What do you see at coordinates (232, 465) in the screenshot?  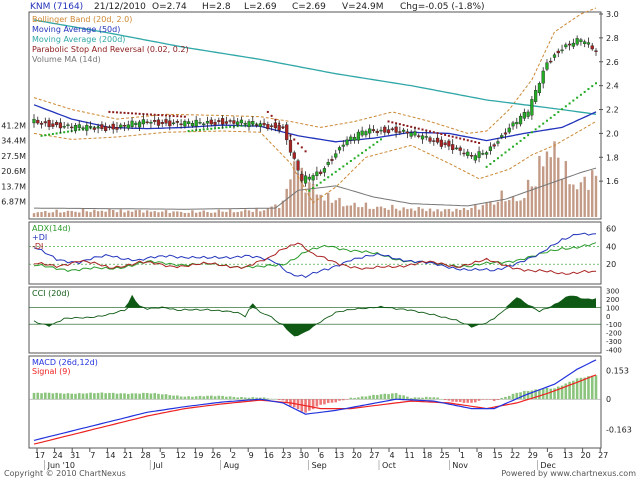 I see `x-month-label: Aug` at bounding box center [232, 465].